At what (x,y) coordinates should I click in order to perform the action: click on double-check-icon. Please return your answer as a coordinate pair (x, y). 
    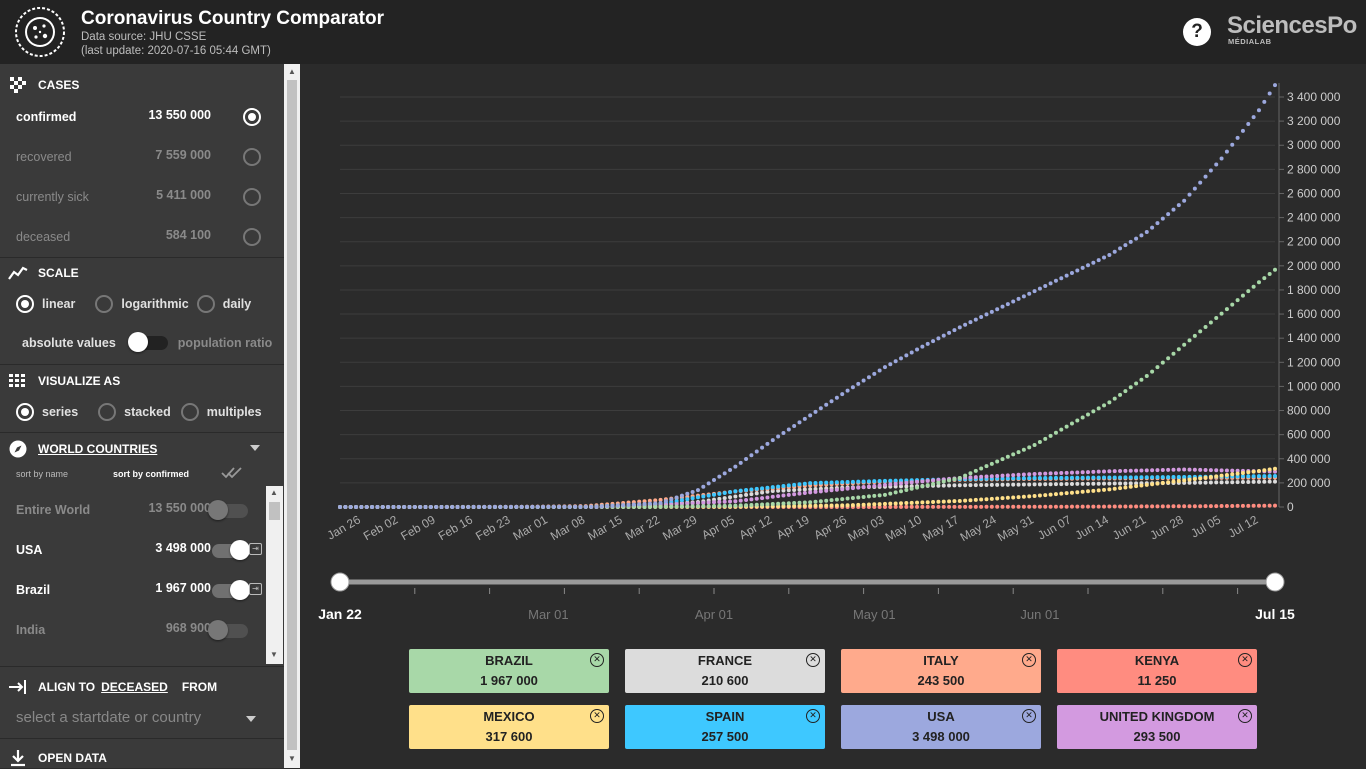
    Looking at the image, I should click on (232, 473).